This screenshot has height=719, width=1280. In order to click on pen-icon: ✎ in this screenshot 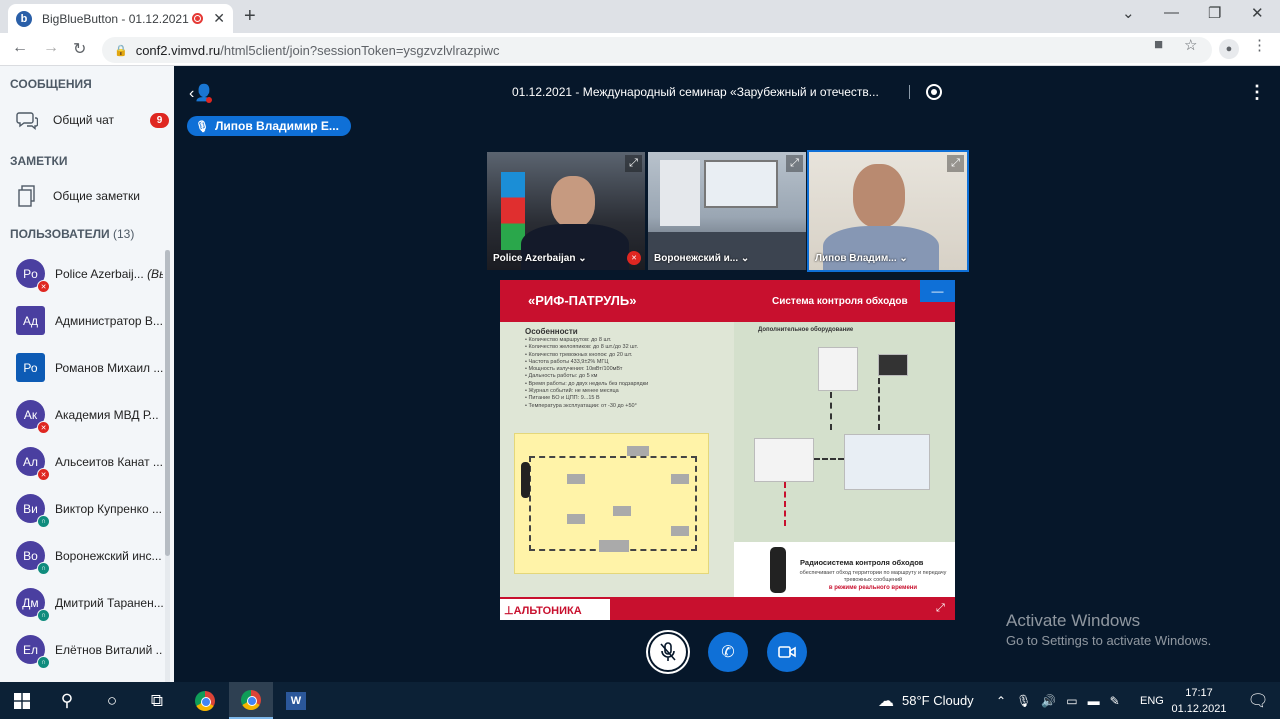, I will do `click(1115, 701)`.